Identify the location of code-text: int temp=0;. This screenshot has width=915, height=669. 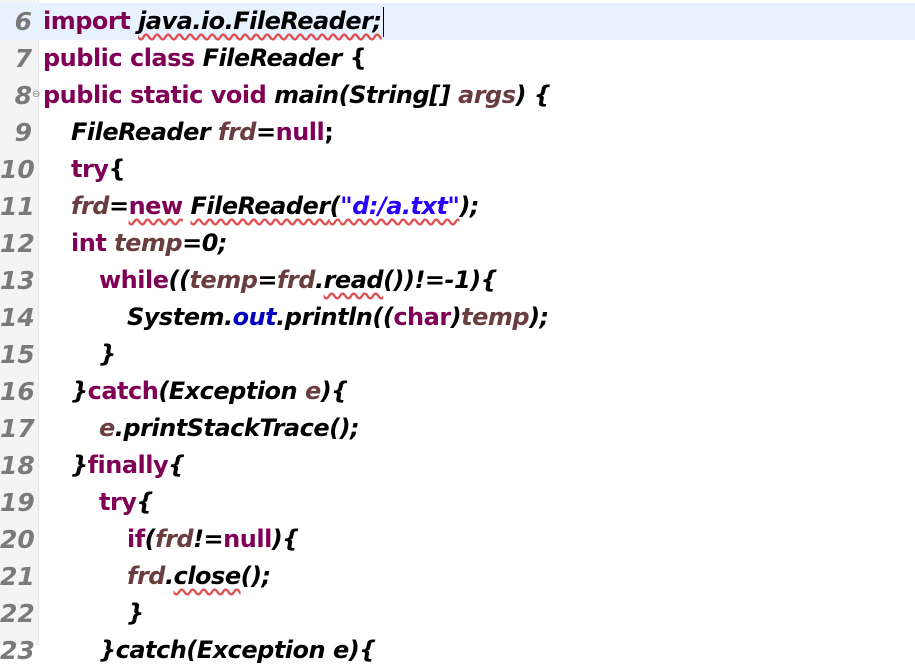
(149, 243).